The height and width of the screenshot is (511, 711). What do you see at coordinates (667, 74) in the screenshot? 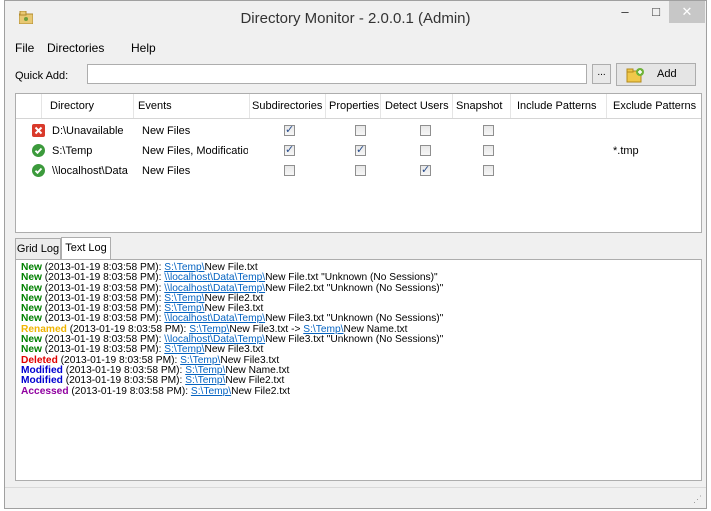
I see `add-button-label: Add` at bounding box center [667, 74].